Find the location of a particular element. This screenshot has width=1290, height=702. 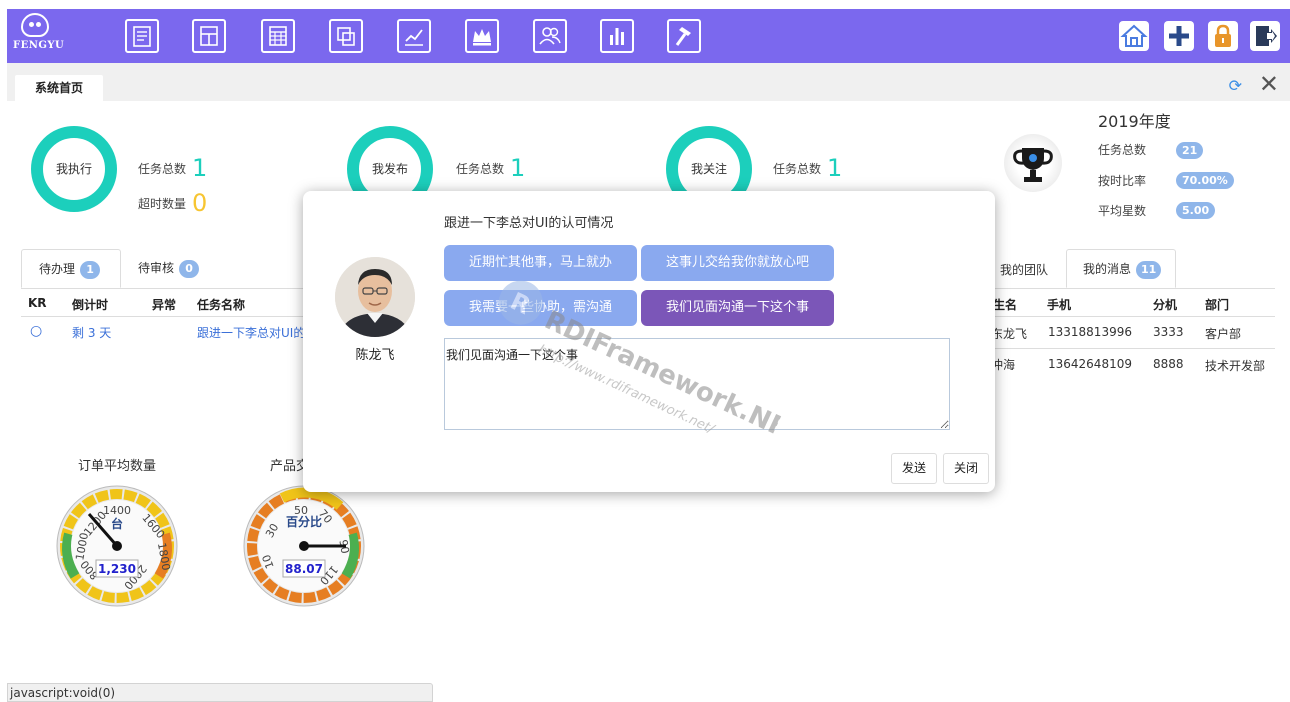

gauge-unit: 台 is located at coordinates (117, 523).